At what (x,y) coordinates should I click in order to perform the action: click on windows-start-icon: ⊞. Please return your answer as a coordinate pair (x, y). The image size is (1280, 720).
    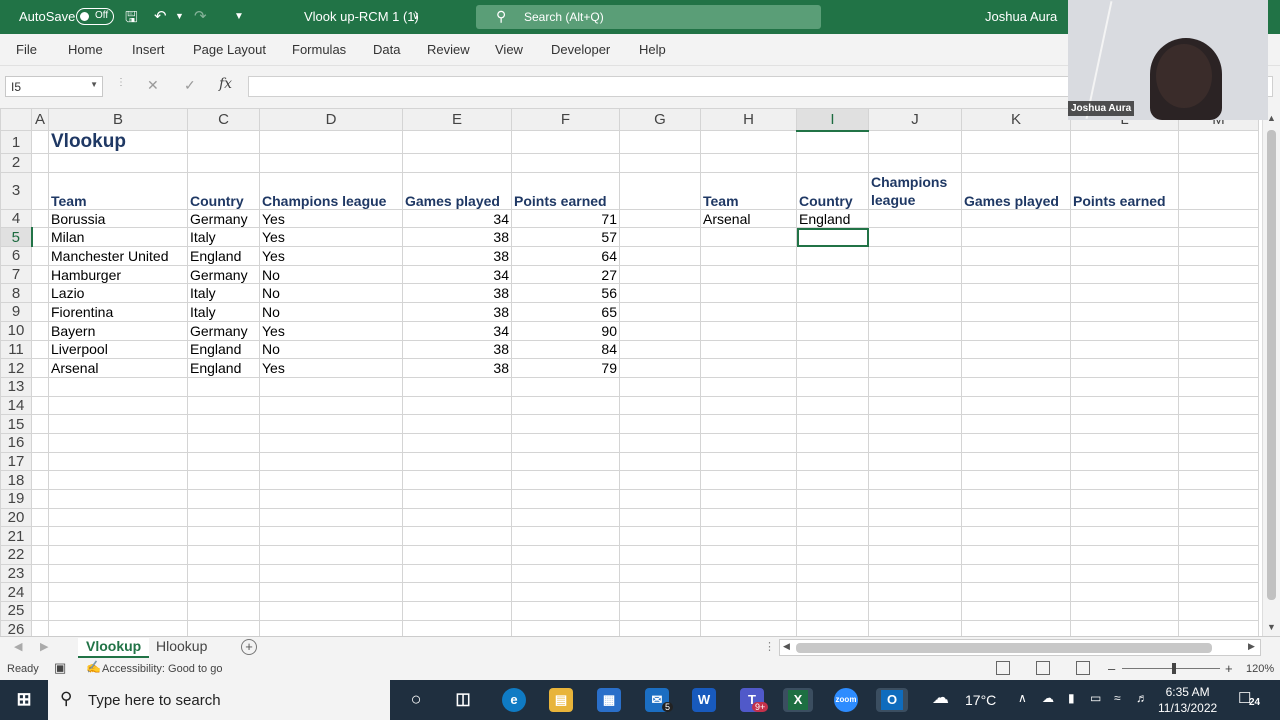
    Looking at the image, I should click on (24, 700).